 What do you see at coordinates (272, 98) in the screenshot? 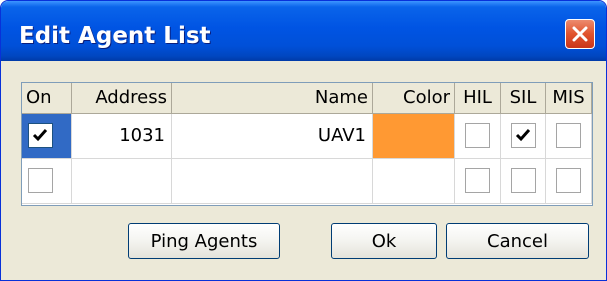
I see `column-header-name: Name` at bounding box center [272, 98].